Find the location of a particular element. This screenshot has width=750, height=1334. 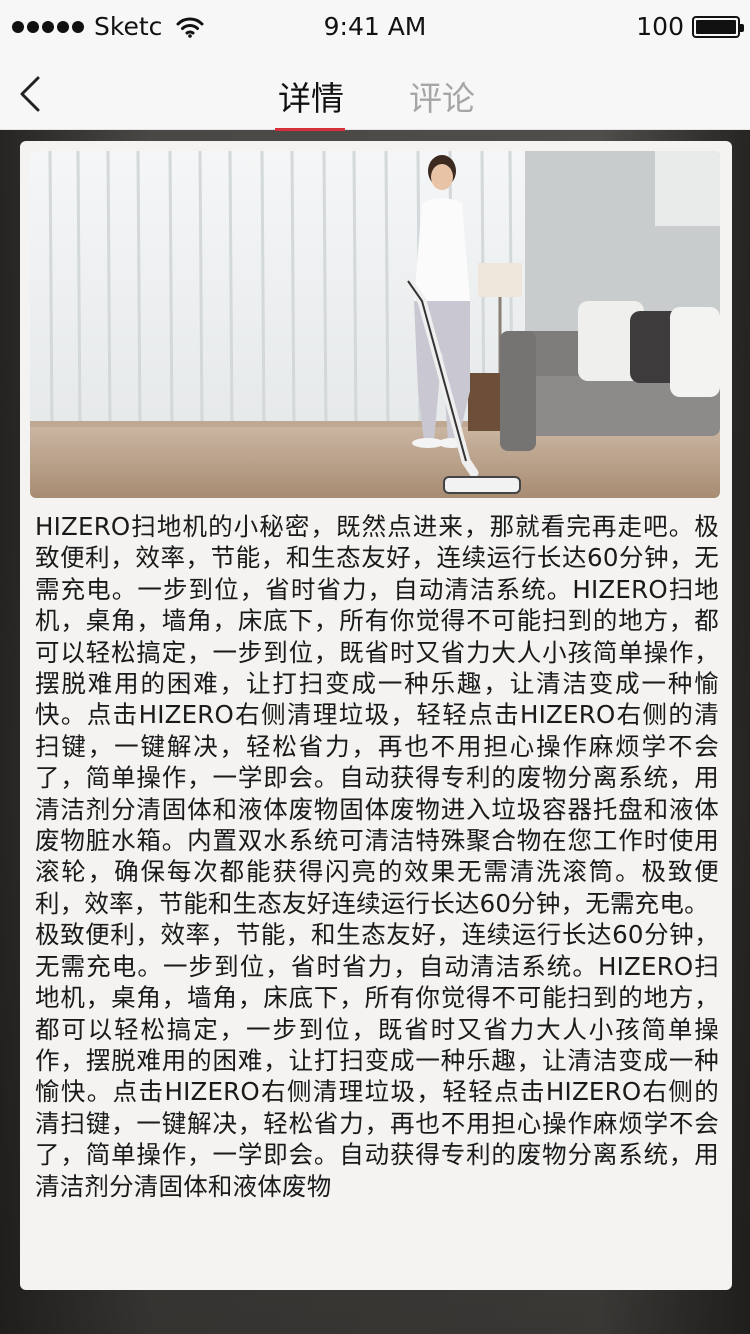

status-right: 100 is located at coordinates (690, 26).